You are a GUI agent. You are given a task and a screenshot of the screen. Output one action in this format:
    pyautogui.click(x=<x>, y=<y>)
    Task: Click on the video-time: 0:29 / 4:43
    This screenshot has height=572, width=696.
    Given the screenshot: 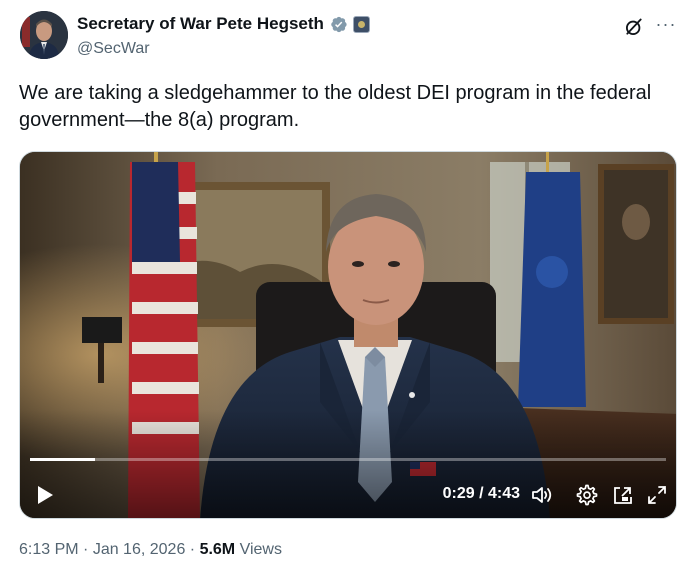 What is the action you would take?
    pyautogui.click(x=460, y=494)
    